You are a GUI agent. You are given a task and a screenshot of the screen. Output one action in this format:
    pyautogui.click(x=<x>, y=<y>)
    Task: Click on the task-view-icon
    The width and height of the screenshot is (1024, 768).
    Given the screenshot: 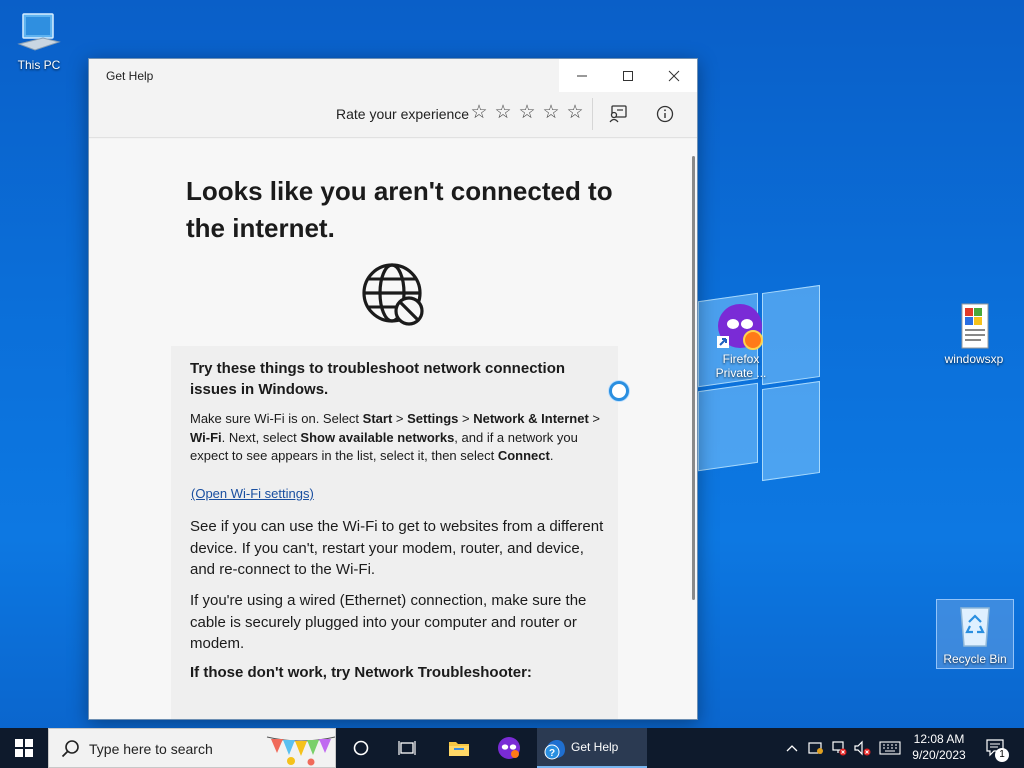 What is the action you would take?
    pyautogui.click(x=407, y=748)
    